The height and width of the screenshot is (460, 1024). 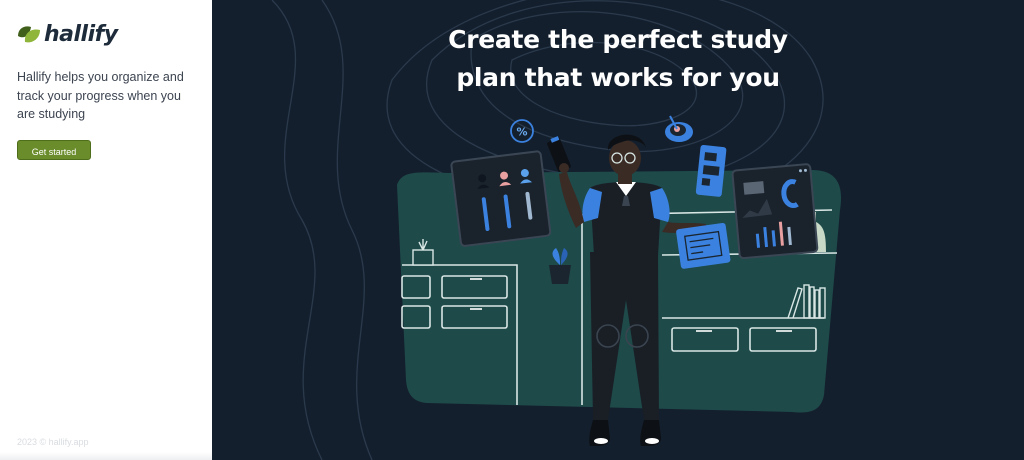 I want to click on hero-title-line-2: plan that works for you, so click(x=618, y=77).